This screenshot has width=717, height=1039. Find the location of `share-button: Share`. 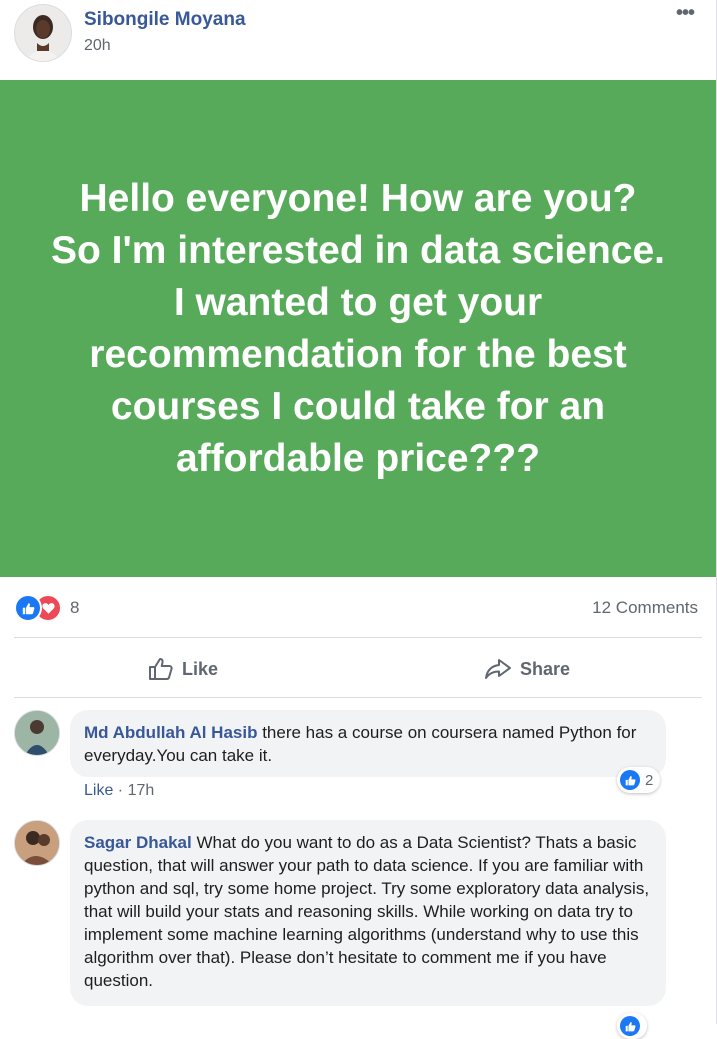

share-button: Share is located at coordinates (527, 669).